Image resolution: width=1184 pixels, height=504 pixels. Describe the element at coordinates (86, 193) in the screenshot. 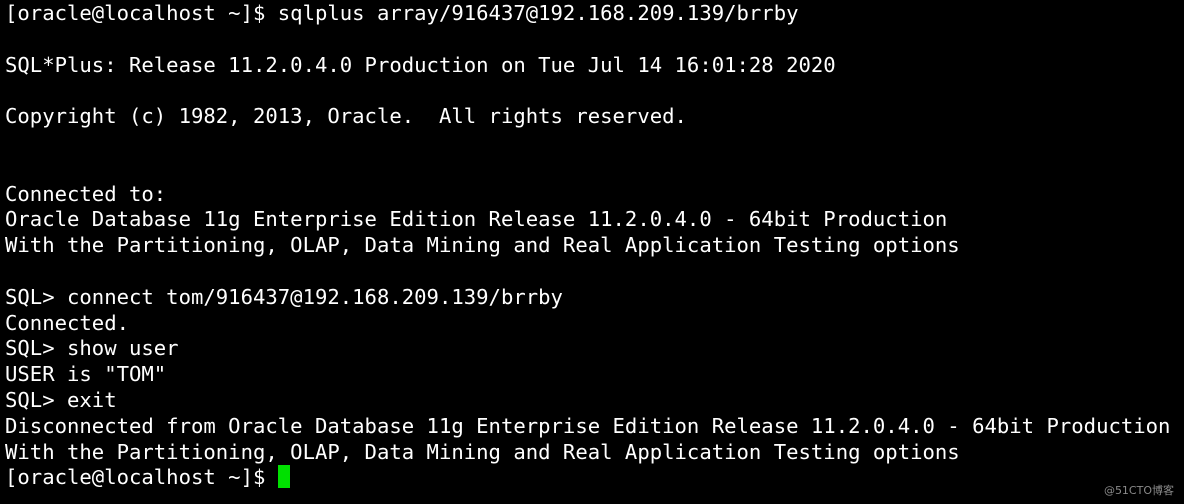

I see `terminal-line: Connected to:` at that location.